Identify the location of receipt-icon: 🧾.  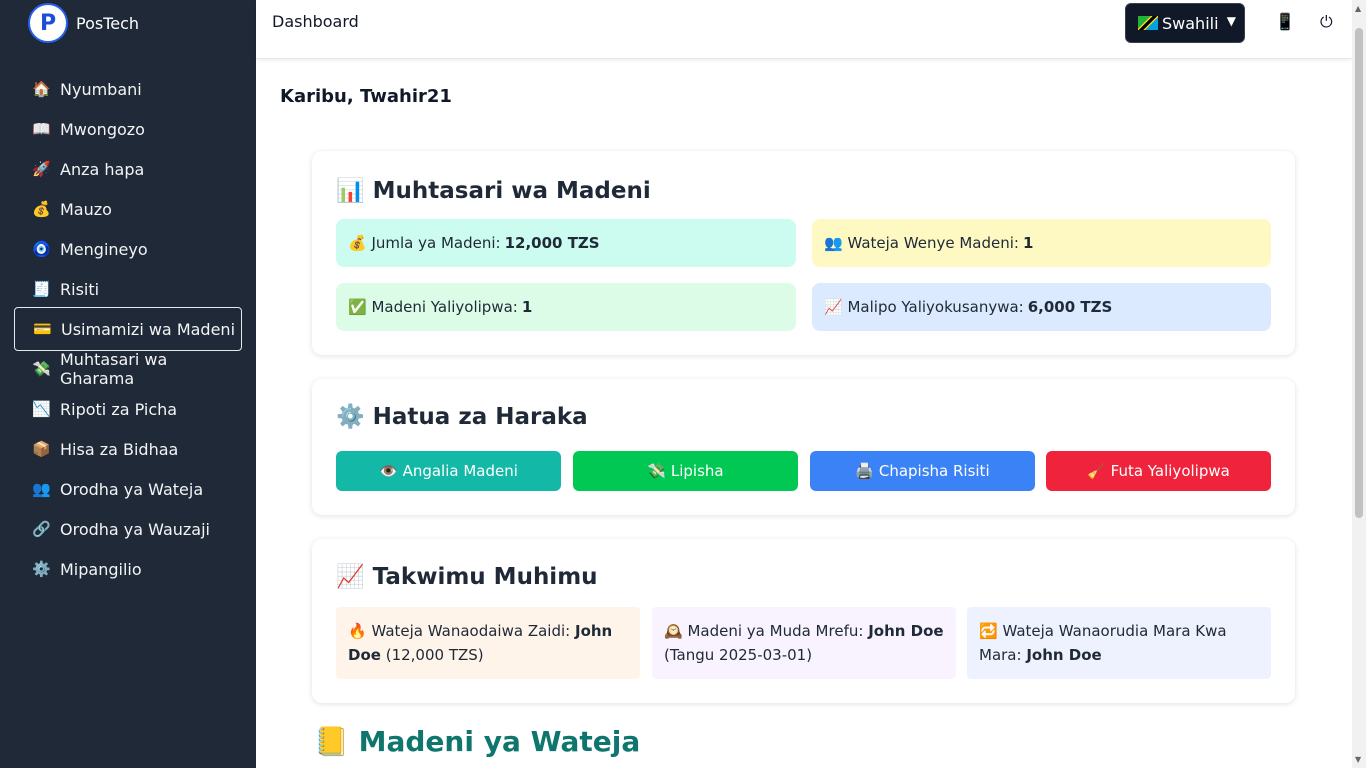
(41, 289).